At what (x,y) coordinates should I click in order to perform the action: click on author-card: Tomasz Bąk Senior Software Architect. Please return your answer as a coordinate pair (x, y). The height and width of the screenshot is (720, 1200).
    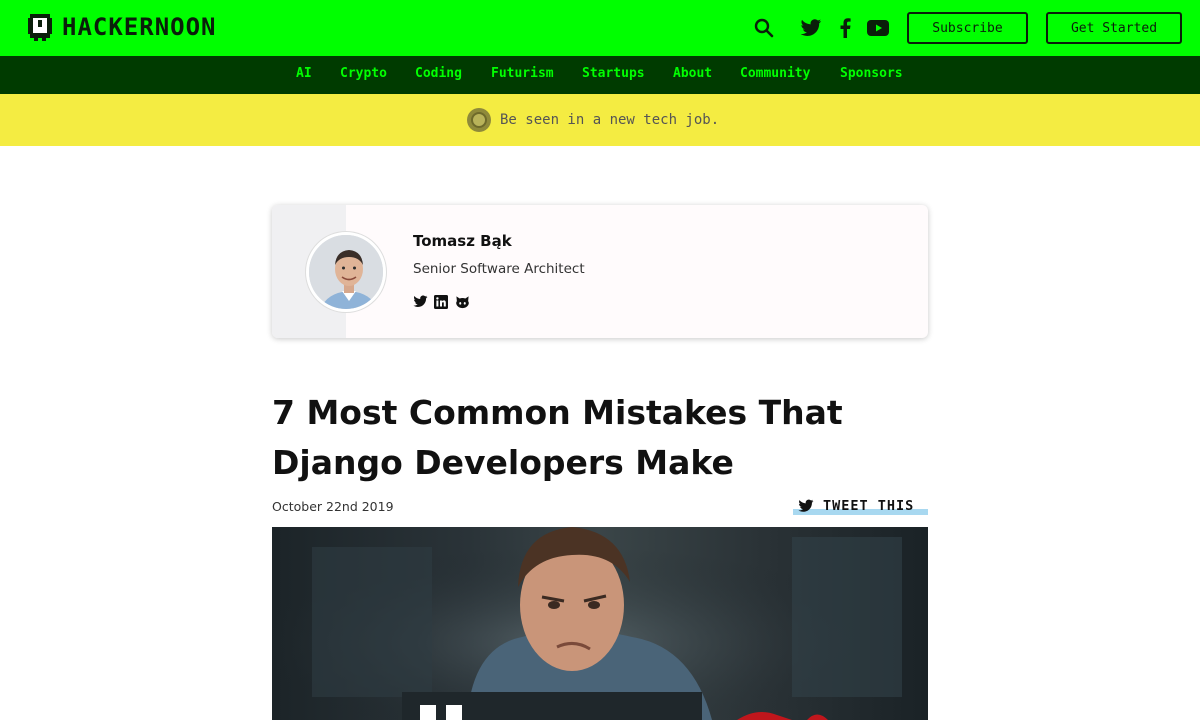
    Looking at the image, I should click on (600, 271).